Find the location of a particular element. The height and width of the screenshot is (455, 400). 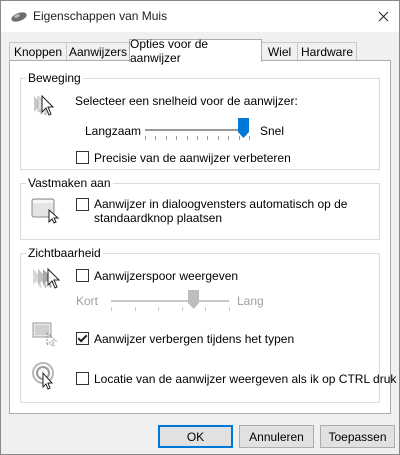

tab-hardware: Hardware is located at coordinates (327, 51).